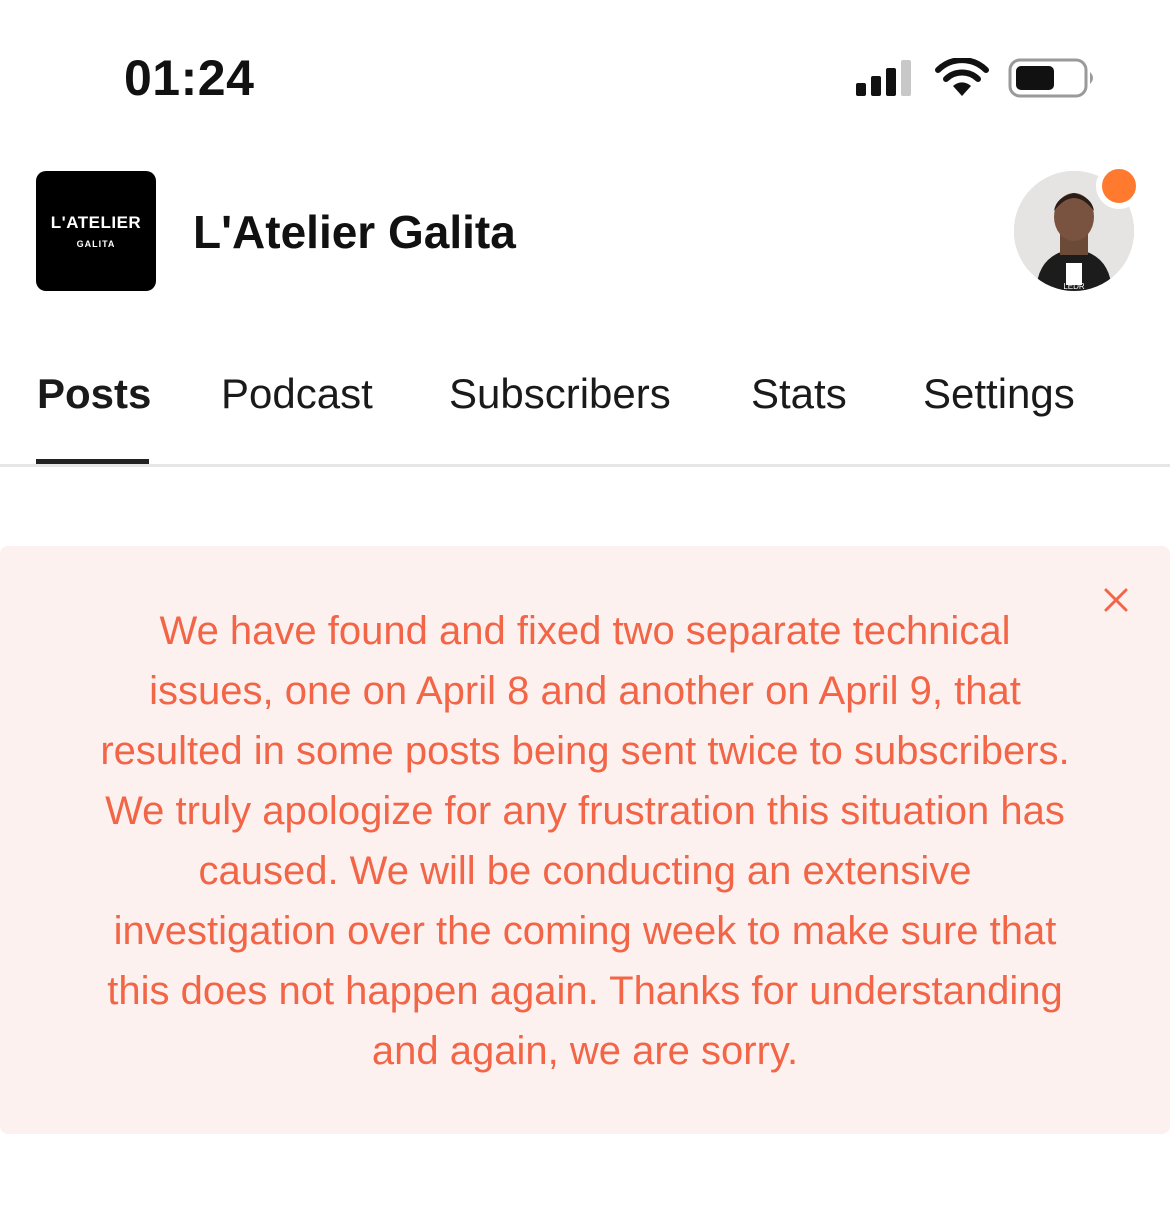 The width and height of the screenshot is (1170, 1228). Describe the element at coordinates (962, 77) in the screenshot. I see `wifi-icon` at that location.